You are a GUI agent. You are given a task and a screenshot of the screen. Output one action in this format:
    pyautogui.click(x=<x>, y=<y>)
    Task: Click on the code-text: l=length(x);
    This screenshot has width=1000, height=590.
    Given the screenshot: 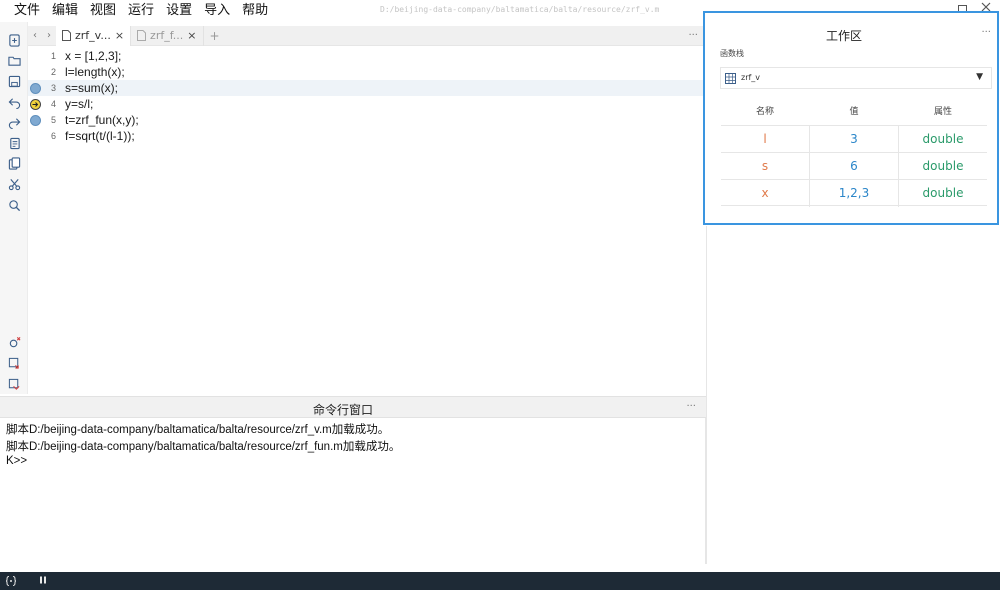 What is the action you would take?
    pyautogui.click(x=95, y=72)
    